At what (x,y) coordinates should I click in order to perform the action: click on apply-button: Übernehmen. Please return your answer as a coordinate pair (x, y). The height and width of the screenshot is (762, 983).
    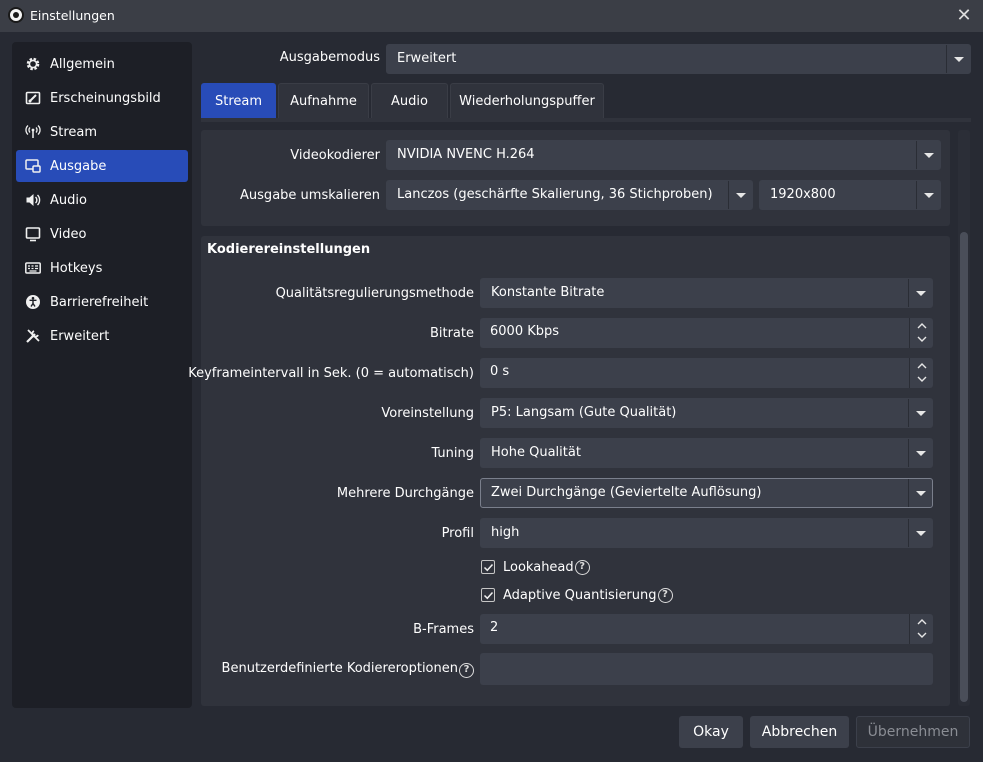
    Looking at the image, I should click on (913, 732).